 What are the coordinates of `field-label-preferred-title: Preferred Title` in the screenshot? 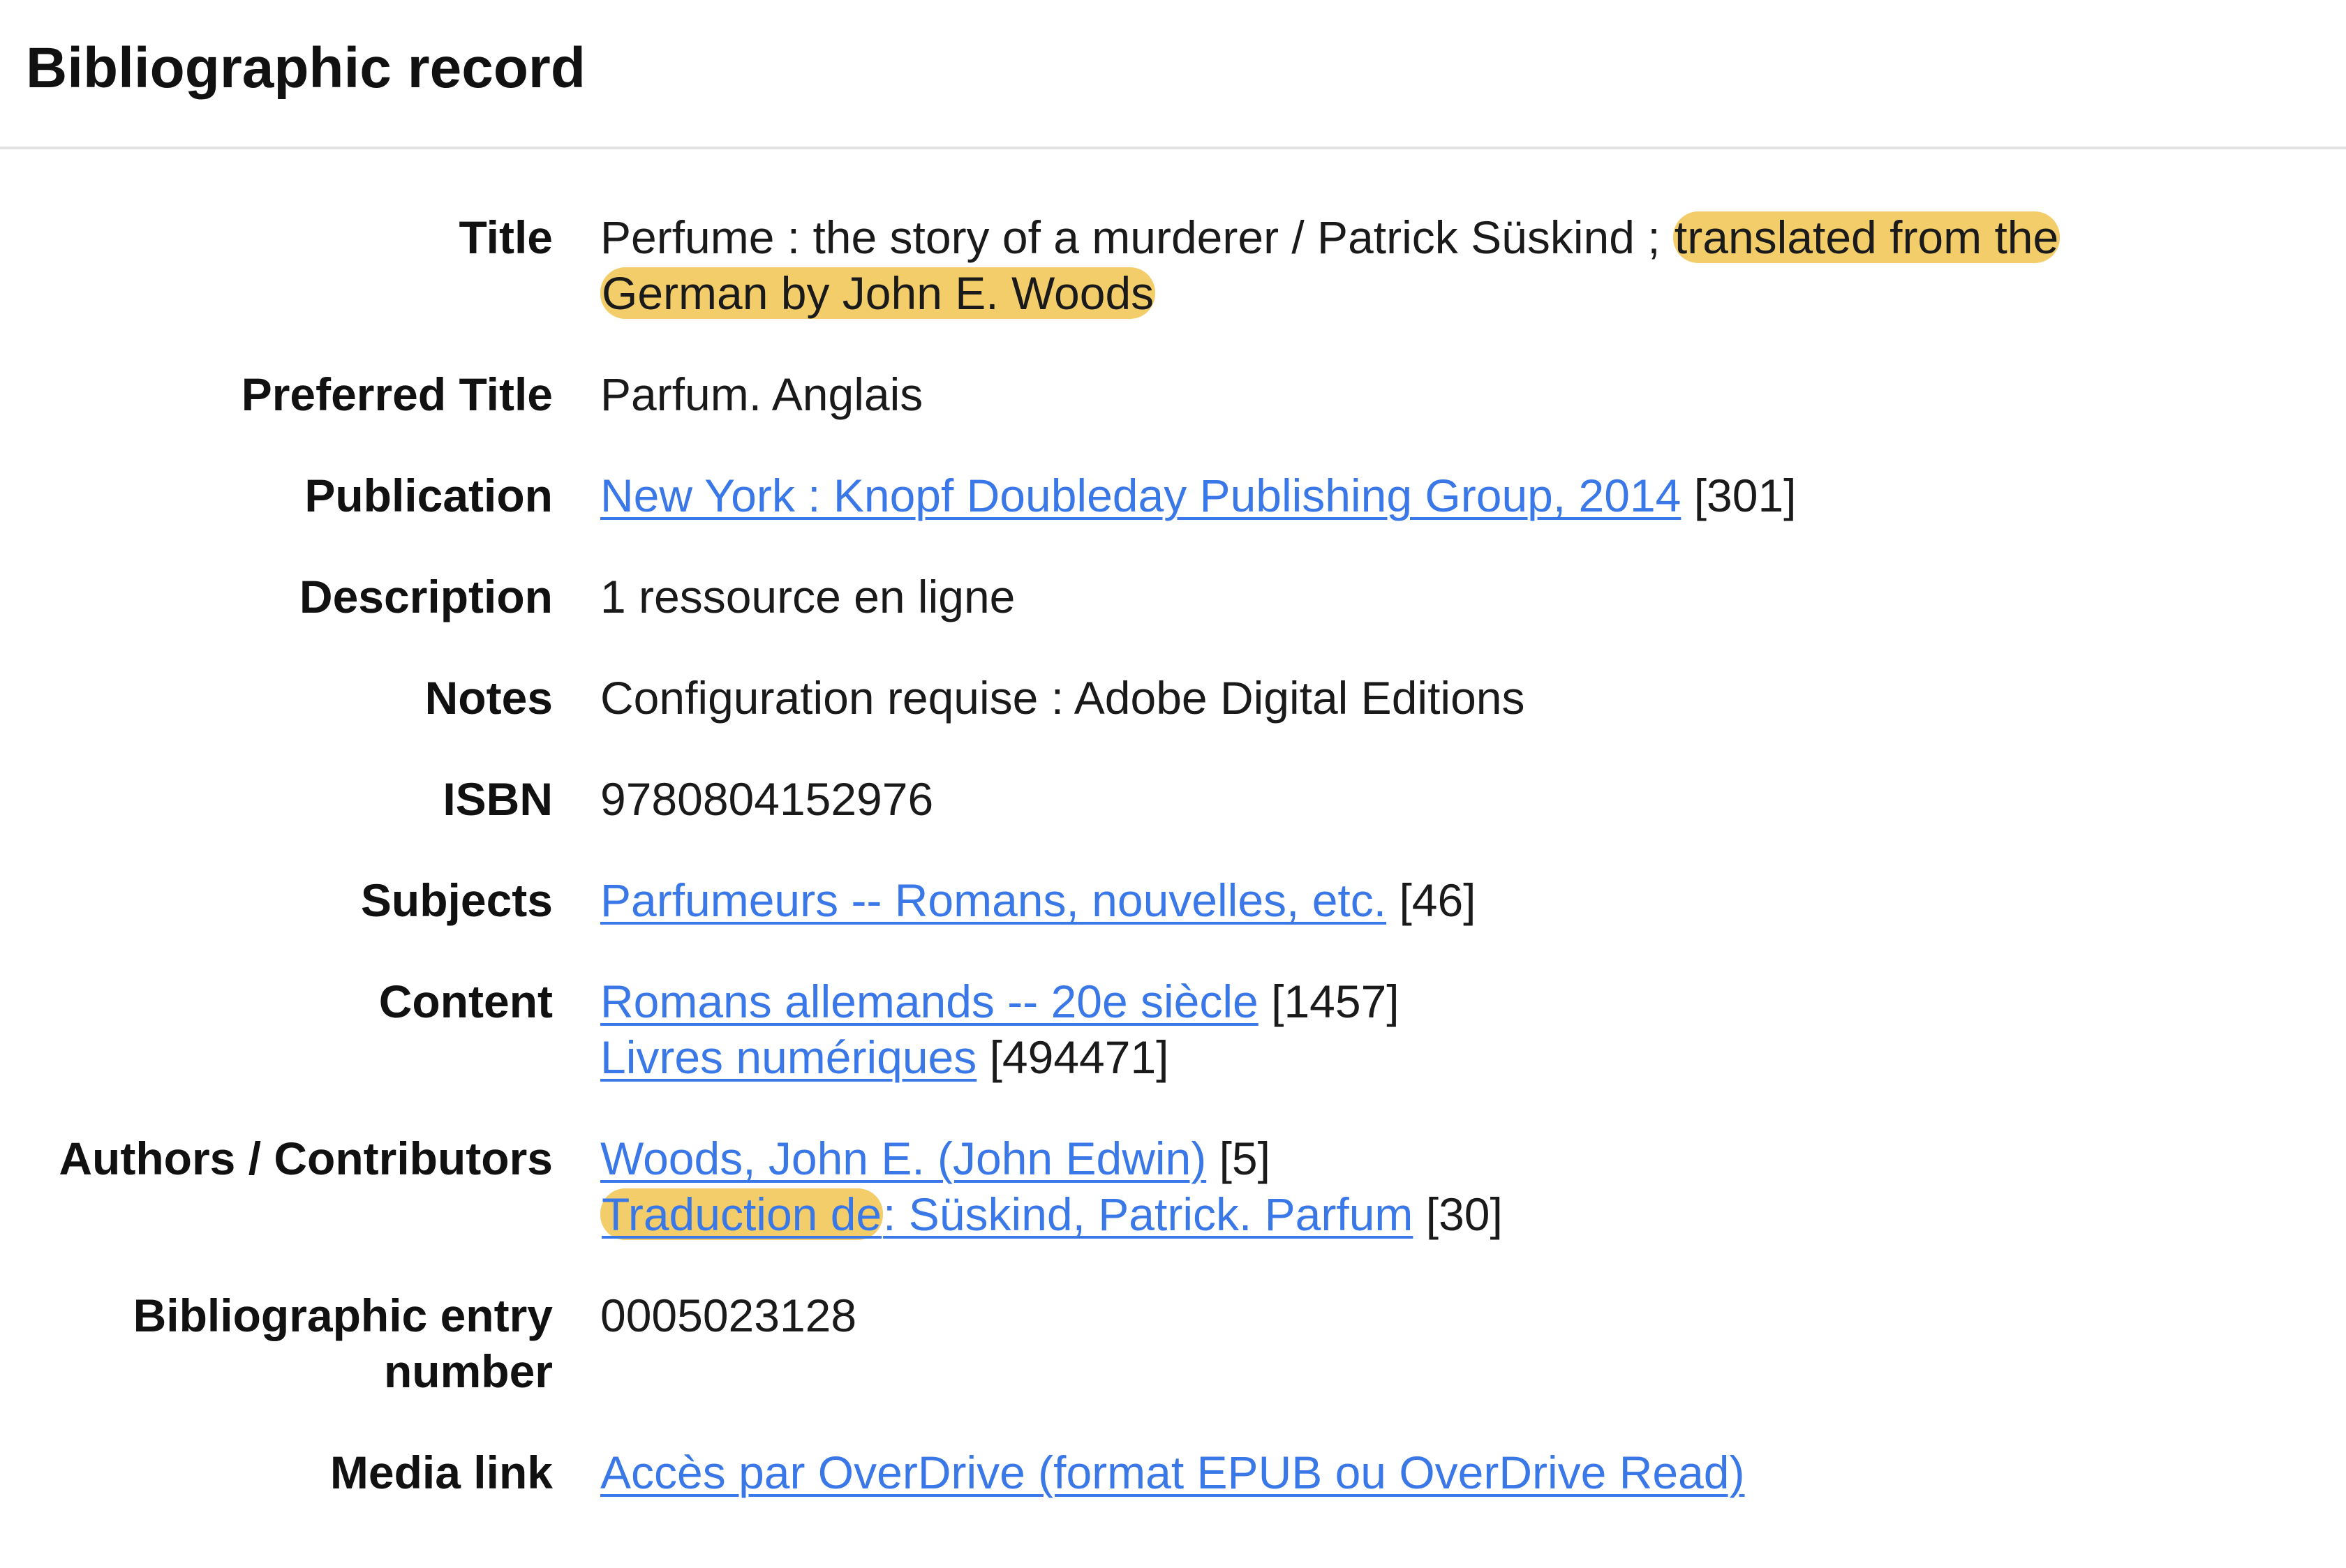 It's located at (397, 394).